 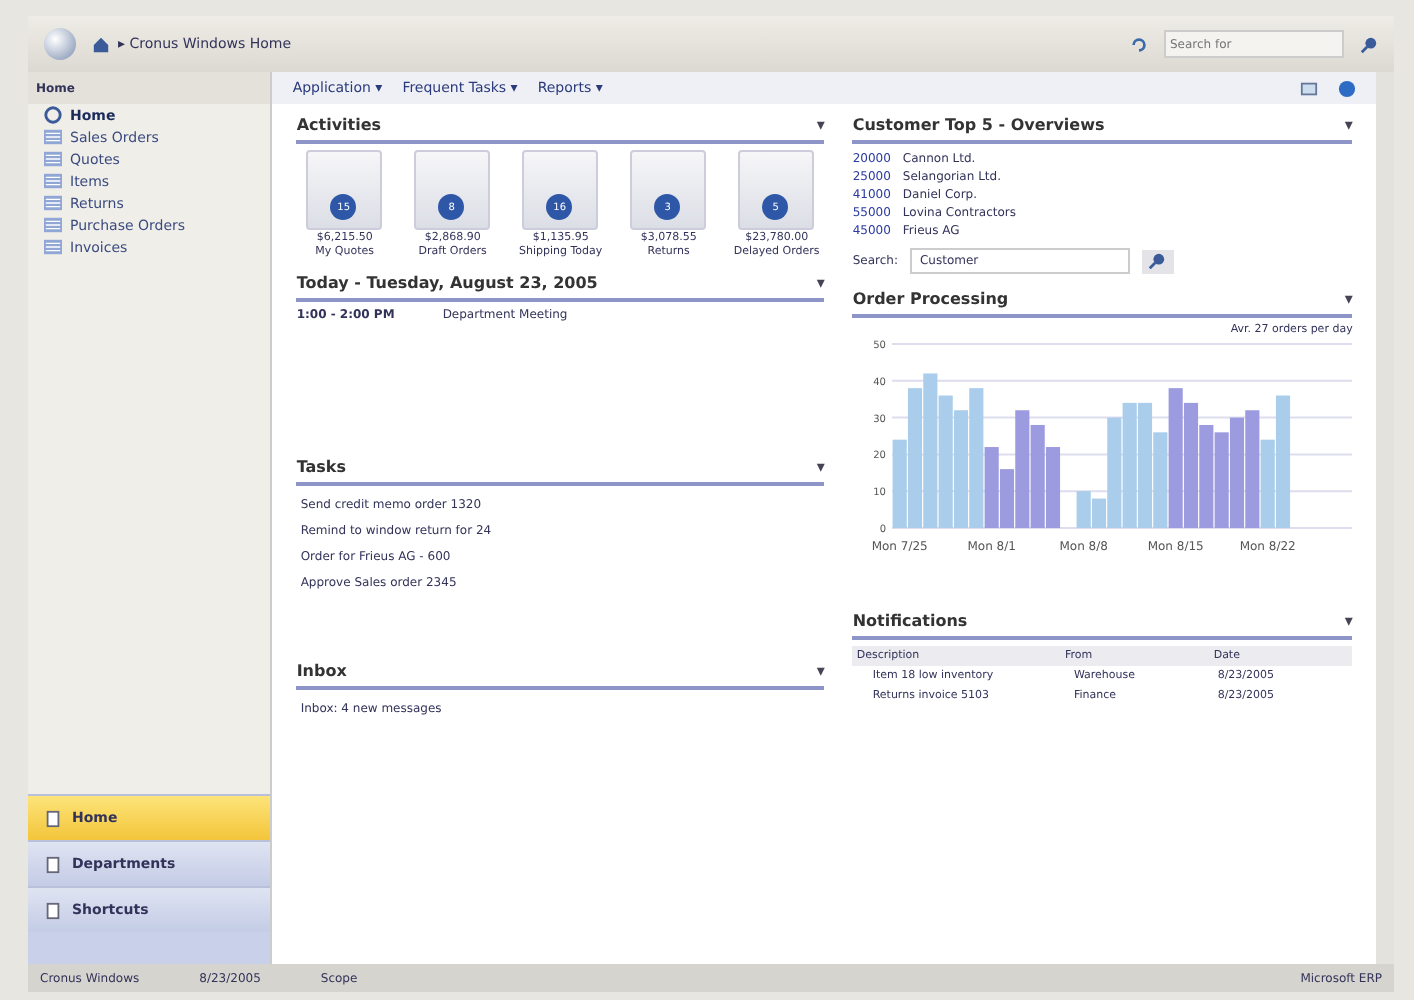 I want to click on panel-title: Customer Top 5 - Overviews, so click(x=978, y=126).